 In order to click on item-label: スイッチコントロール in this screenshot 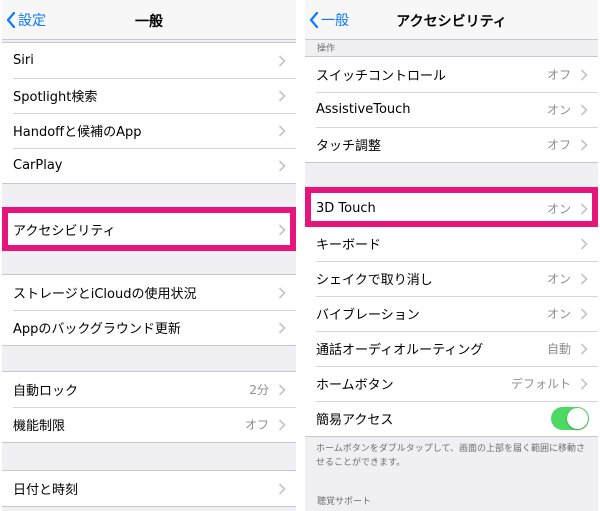, I will do `click(381, 76)`.